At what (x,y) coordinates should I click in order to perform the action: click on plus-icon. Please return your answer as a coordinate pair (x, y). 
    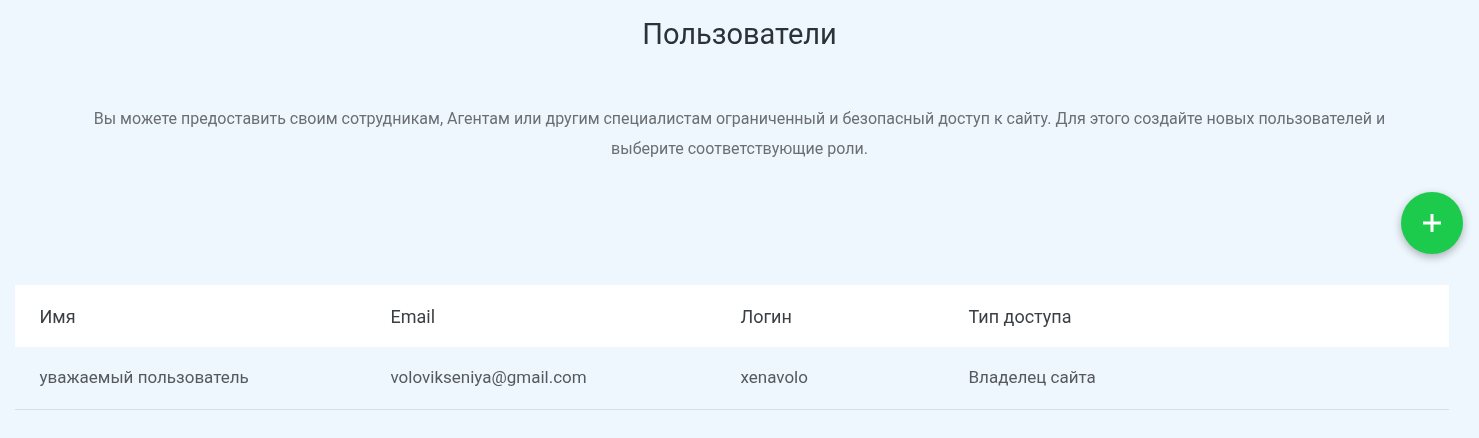
    Looking at the image, I should click on (1432, 223).